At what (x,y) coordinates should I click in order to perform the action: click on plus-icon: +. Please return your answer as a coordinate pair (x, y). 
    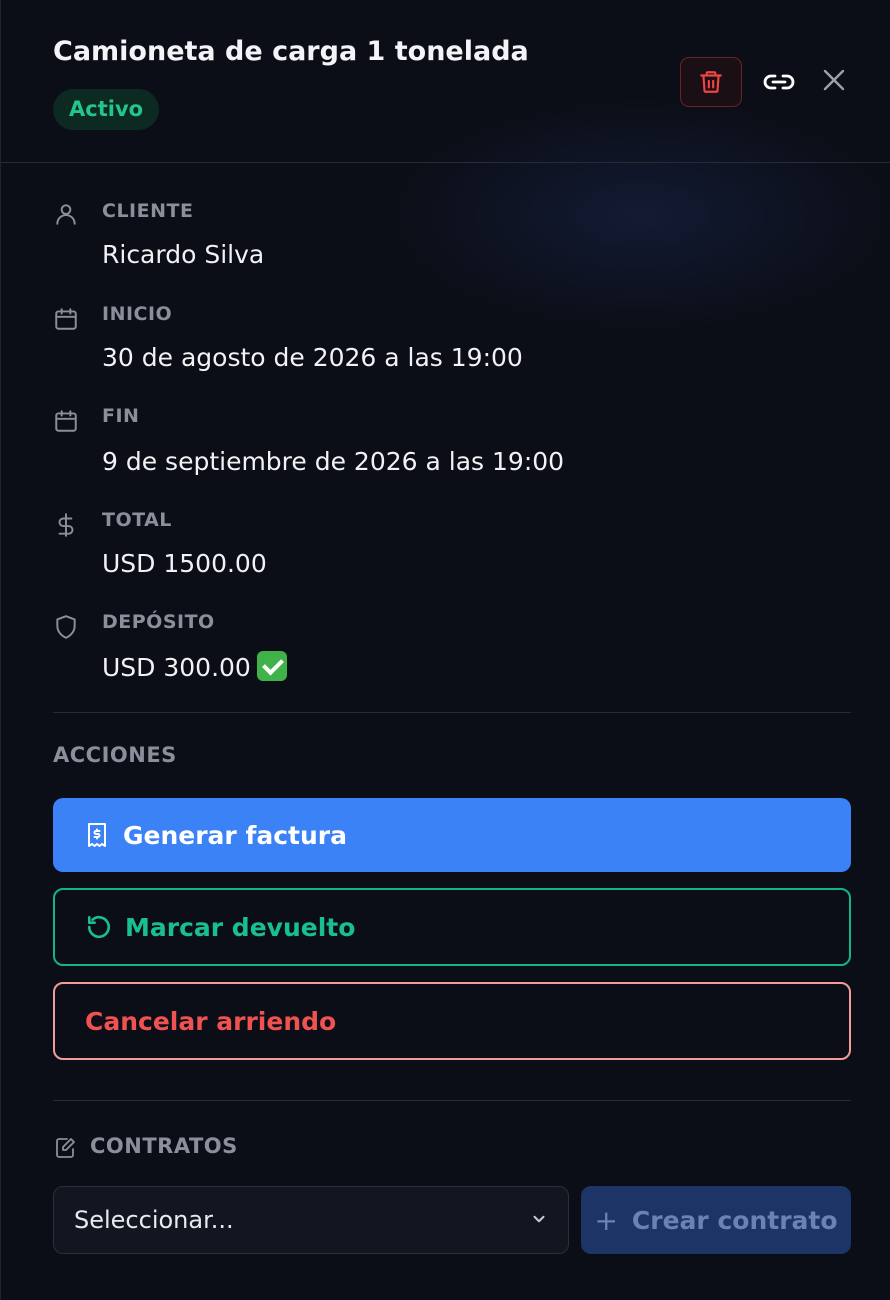
    Looking at the image, I should click on (606, 1220).